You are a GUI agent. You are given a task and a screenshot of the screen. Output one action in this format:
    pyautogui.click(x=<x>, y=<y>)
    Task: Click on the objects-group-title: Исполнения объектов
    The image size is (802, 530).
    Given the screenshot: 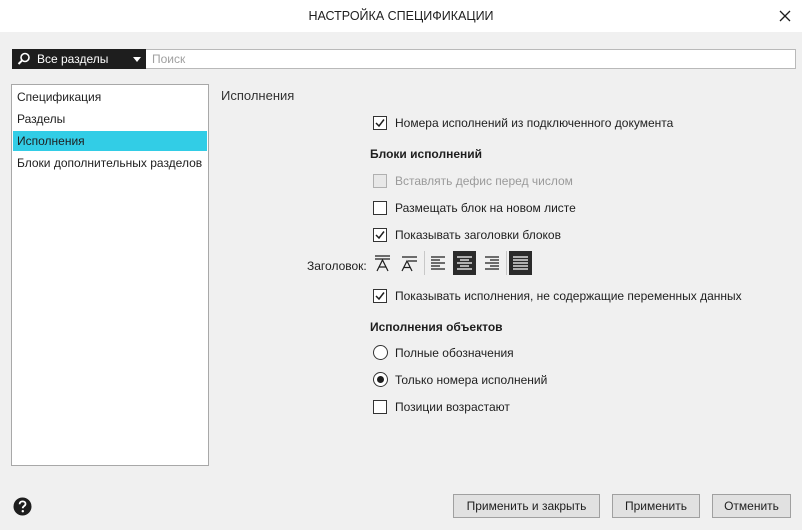 What is the action you would take?
    pyautogui.click(x=436, y=327)
    